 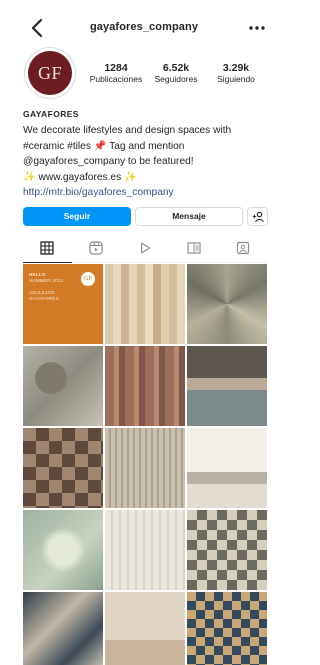 I want to click on add-person-icon, so click(x=258, y=217).